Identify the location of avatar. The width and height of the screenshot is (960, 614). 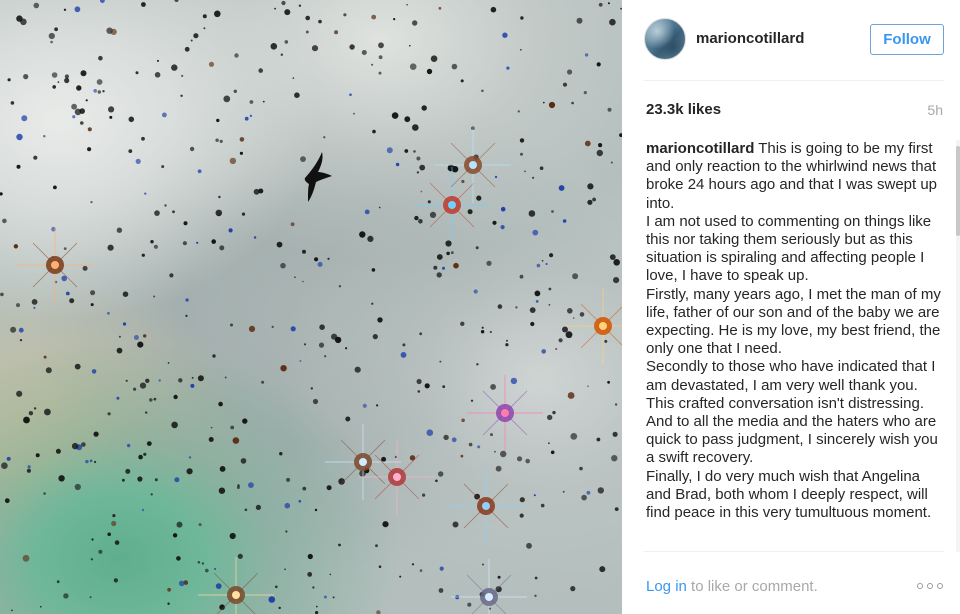
(665, 39).